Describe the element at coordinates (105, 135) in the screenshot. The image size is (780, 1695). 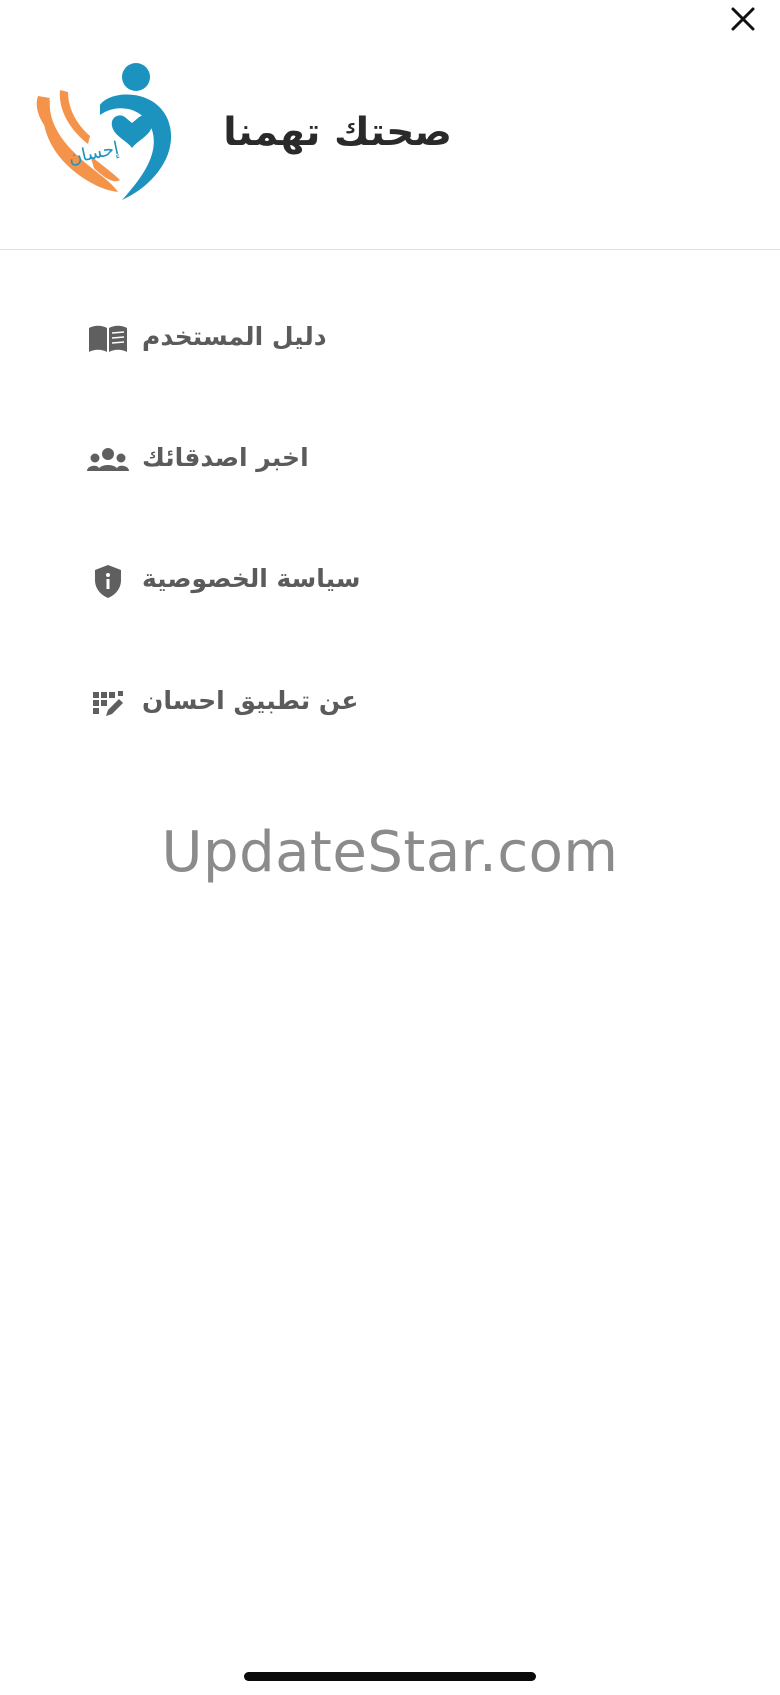
I see `app-logo: إحسان` at that location.